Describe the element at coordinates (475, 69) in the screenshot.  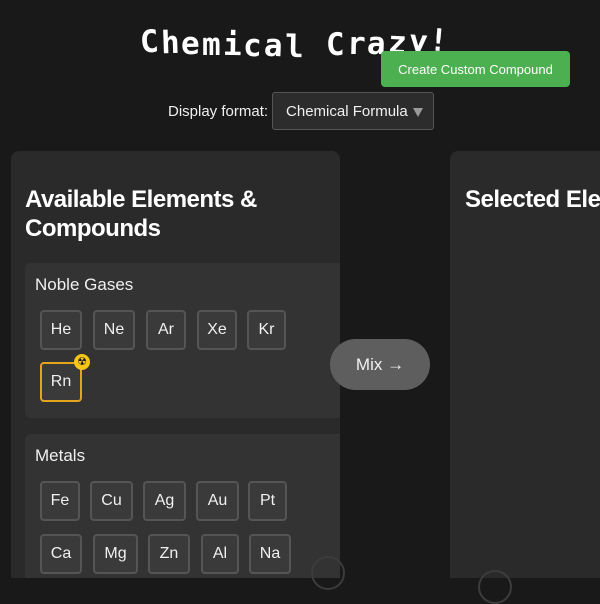
I see `create-custom-compound-button: Create Custom Compound` at that location.